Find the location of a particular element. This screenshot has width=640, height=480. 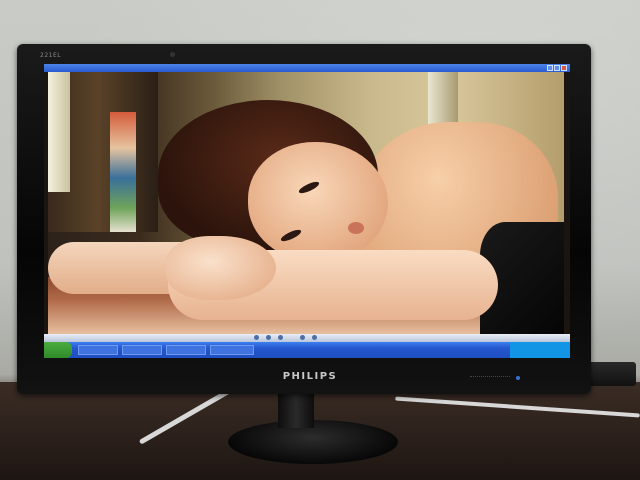

close-button is located at coordinates (564, 68).